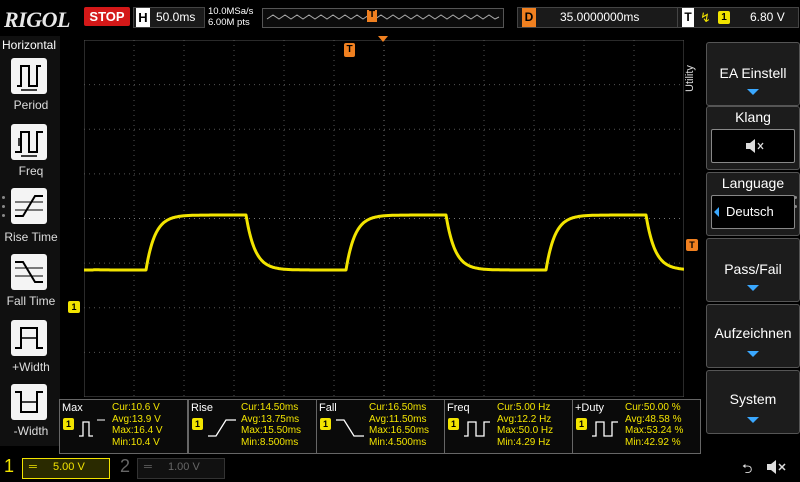 The image size is (800, 482). What do you see at coordinates (692, 245) in the screenshot?
I see `trigger-level-marker: T` at bounding box center [692, 245].